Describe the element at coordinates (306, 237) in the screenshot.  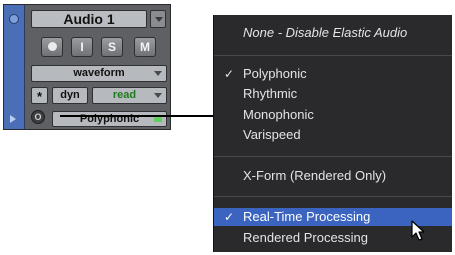
I see `menu-item-label: Rendered Processing` at that location.